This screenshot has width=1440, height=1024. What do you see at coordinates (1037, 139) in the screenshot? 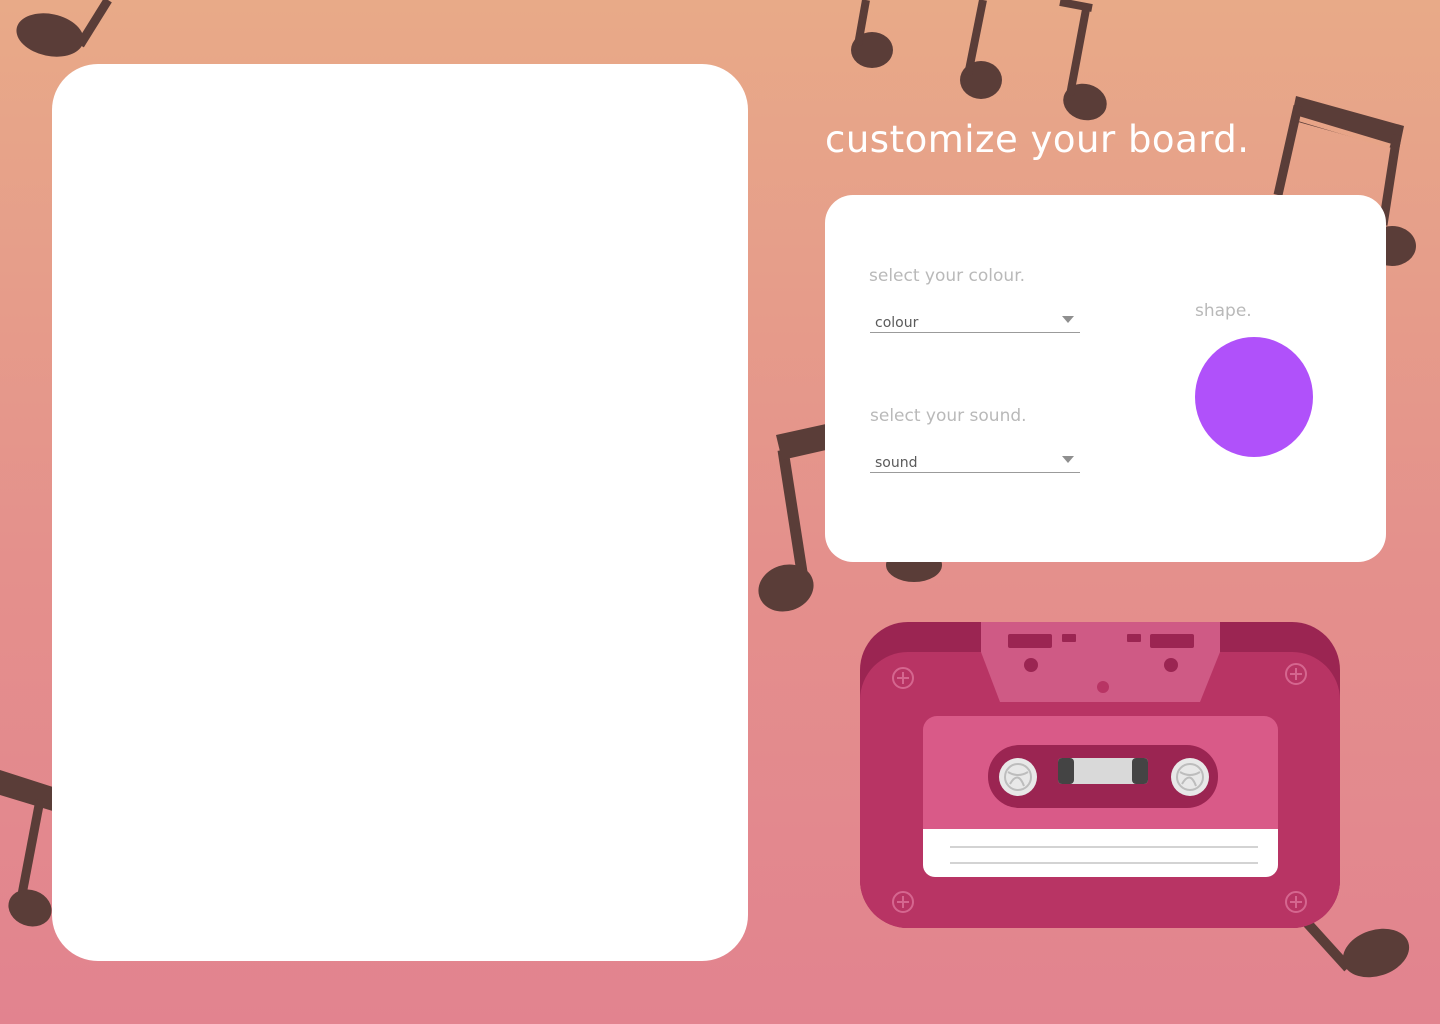
I see `page-title: customize your board.` at bounding box center [1037, 139].